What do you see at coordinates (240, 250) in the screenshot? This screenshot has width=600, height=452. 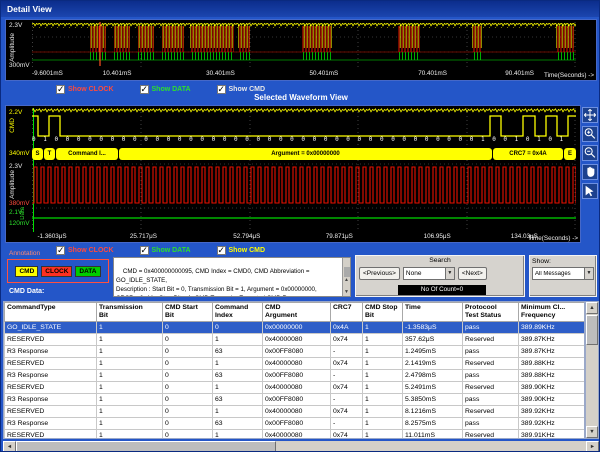 I see `show-cmd-checkbox-2: ✓ Show CMD` at bounding box center [240, 250].